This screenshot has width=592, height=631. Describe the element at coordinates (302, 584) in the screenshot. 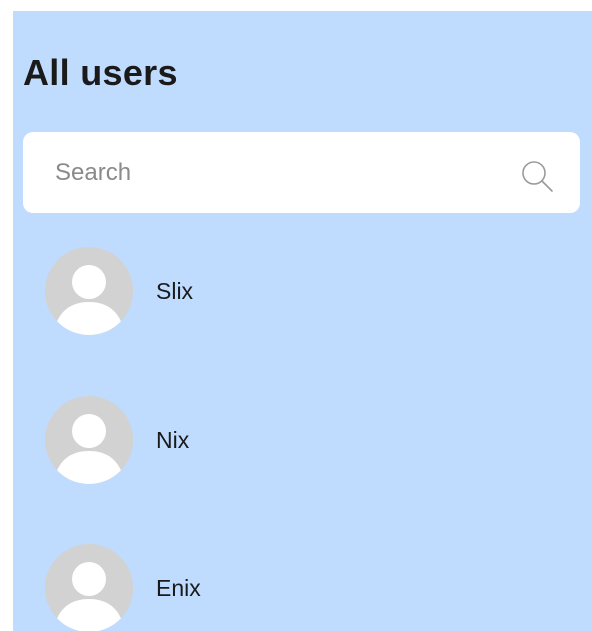

I see `user-list-item-enix: Enix` at that location.